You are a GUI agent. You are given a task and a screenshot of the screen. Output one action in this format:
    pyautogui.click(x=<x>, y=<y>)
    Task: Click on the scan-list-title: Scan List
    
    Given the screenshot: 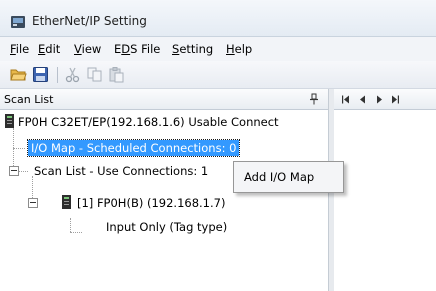 What is the action you would take?
    pyautogui.click(x=29, y=99)
    